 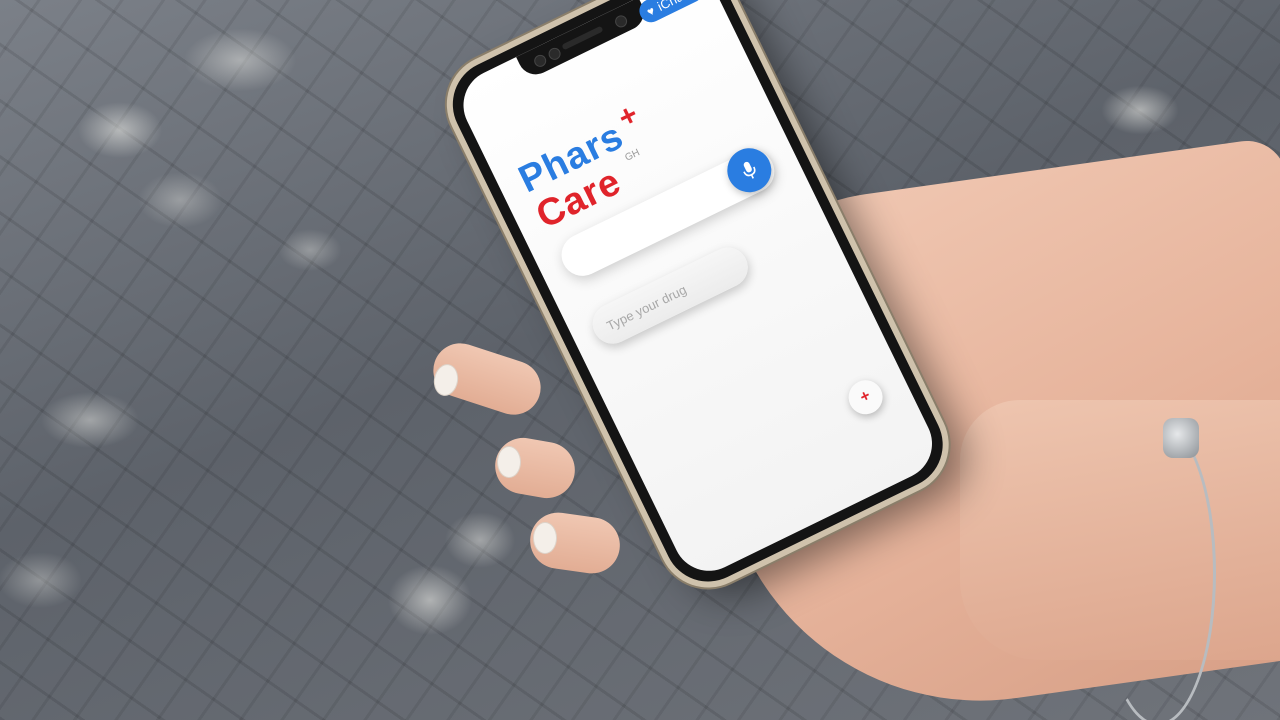 What do you see at coordinates (540, 60) in the screenshot?
I see `camera-icon` at bounding box center [540, 60].